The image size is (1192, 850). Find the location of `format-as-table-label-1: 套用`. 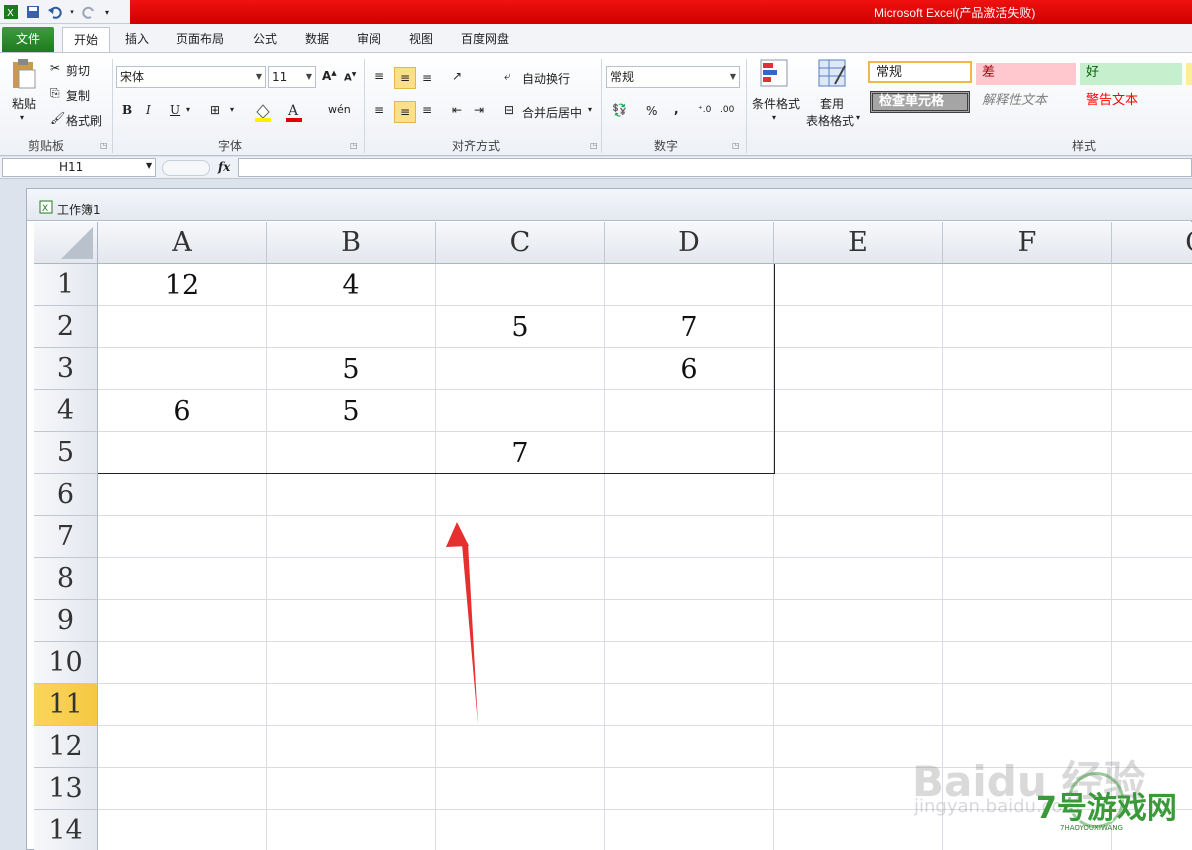

format-as-table-label-1: 套用 is located at coordinates (832, 103).